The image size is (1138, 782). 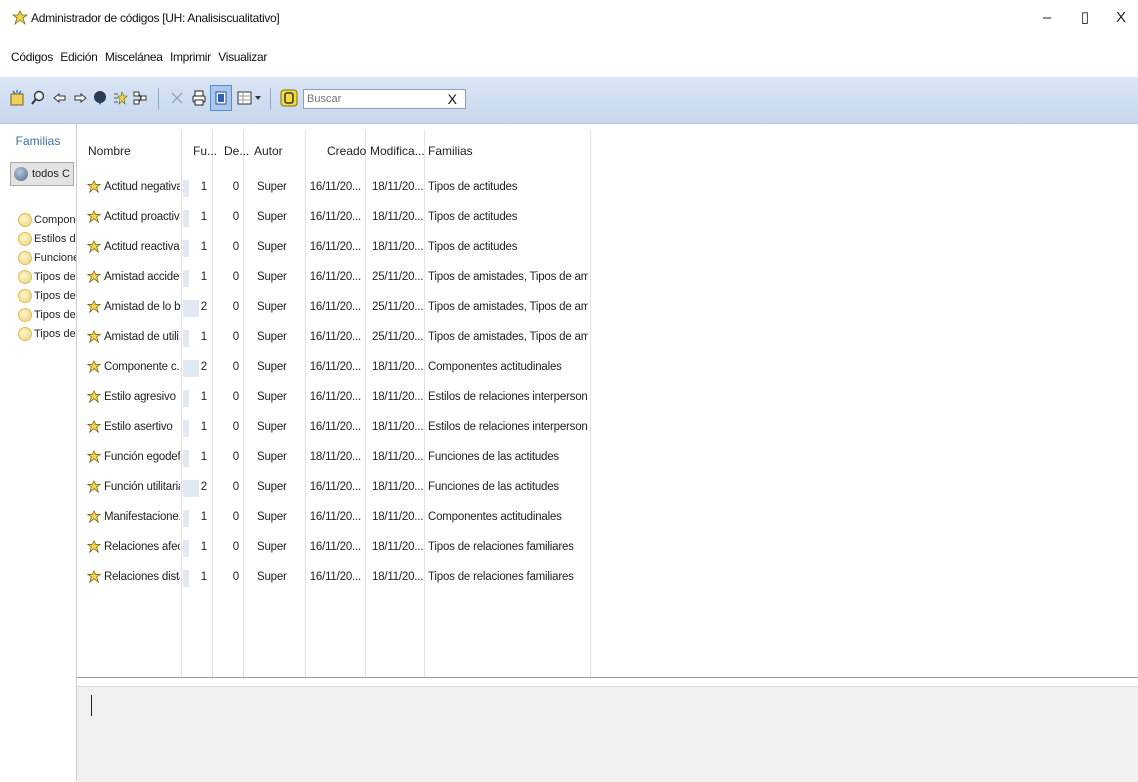 What do you see at coordinates (91, 705) in the screenshot?
I see `text-caret` at bounding box center [91, 705].